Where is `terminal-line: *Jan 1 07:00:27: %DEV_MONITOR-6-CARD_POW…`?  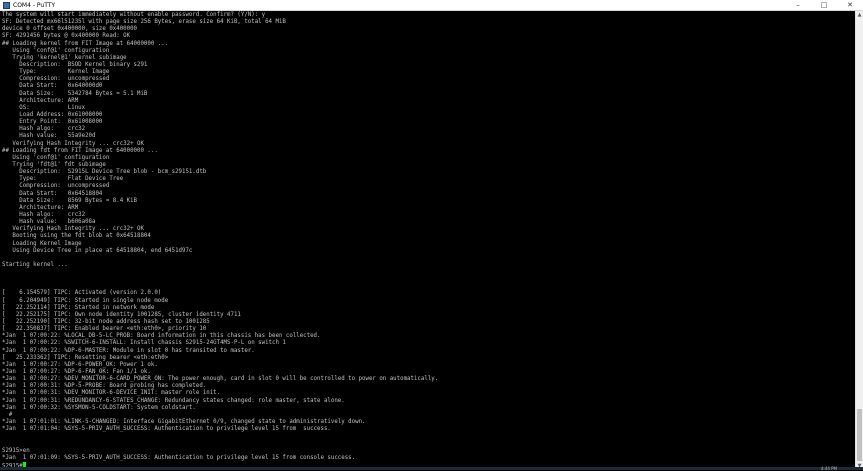
terminal-line: *Jan 1 07:00:27: %DEV_MONITOR-6-CARD_POW… is located at coordinates (220, 379).